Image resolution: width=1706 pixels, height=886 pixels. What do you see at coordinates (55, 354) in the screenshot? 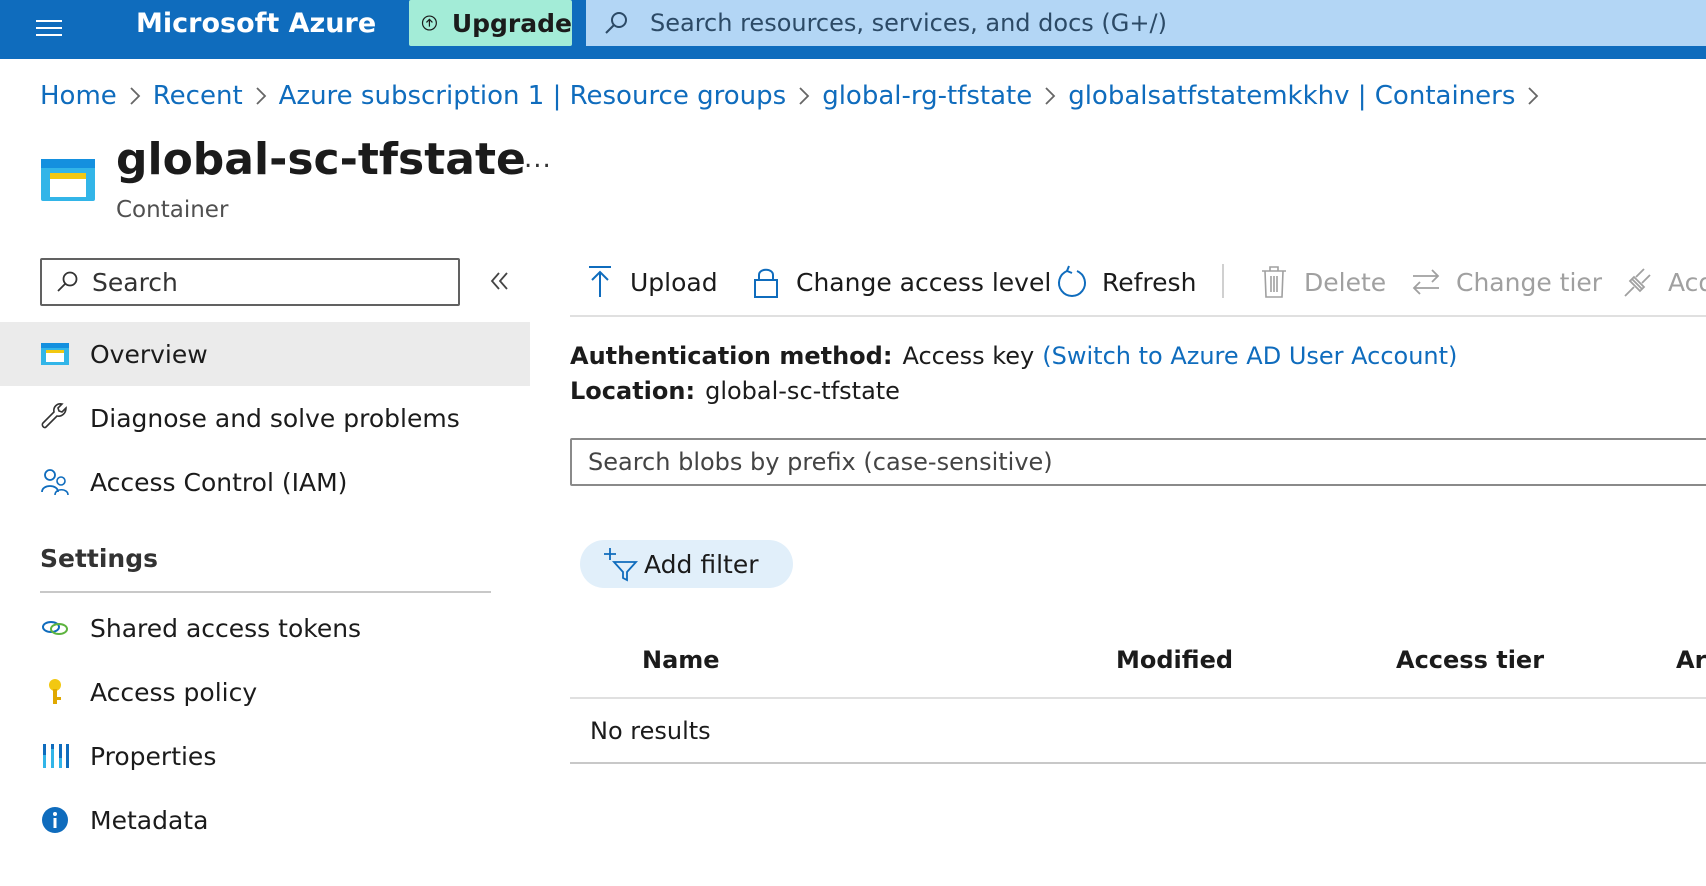
I see `container-icon` at bounding box center [55, 354].